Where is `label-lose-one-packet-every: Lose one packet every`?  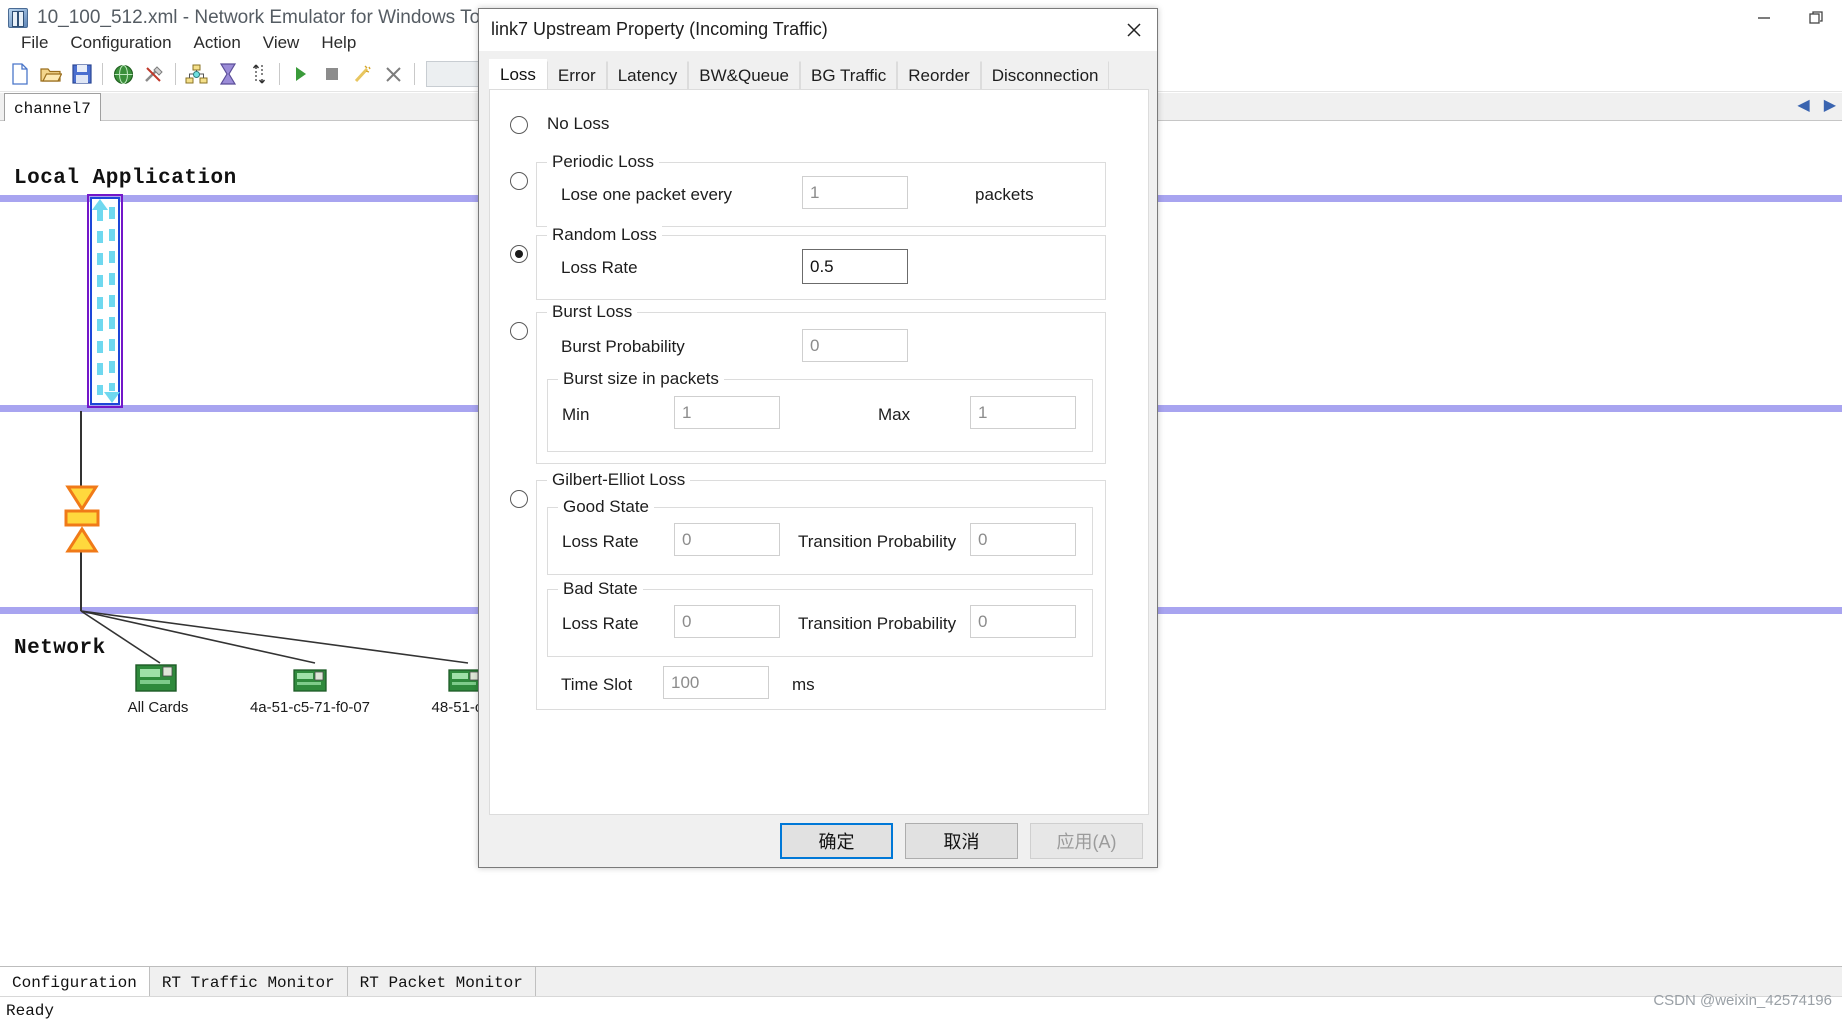
label-lose-one-packet-every: Lose one packet every is located at coordinates (647, 194).